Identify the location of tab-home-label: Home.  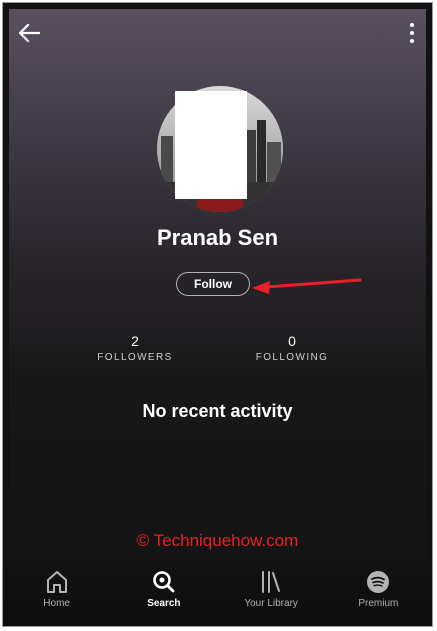
(56, 603).